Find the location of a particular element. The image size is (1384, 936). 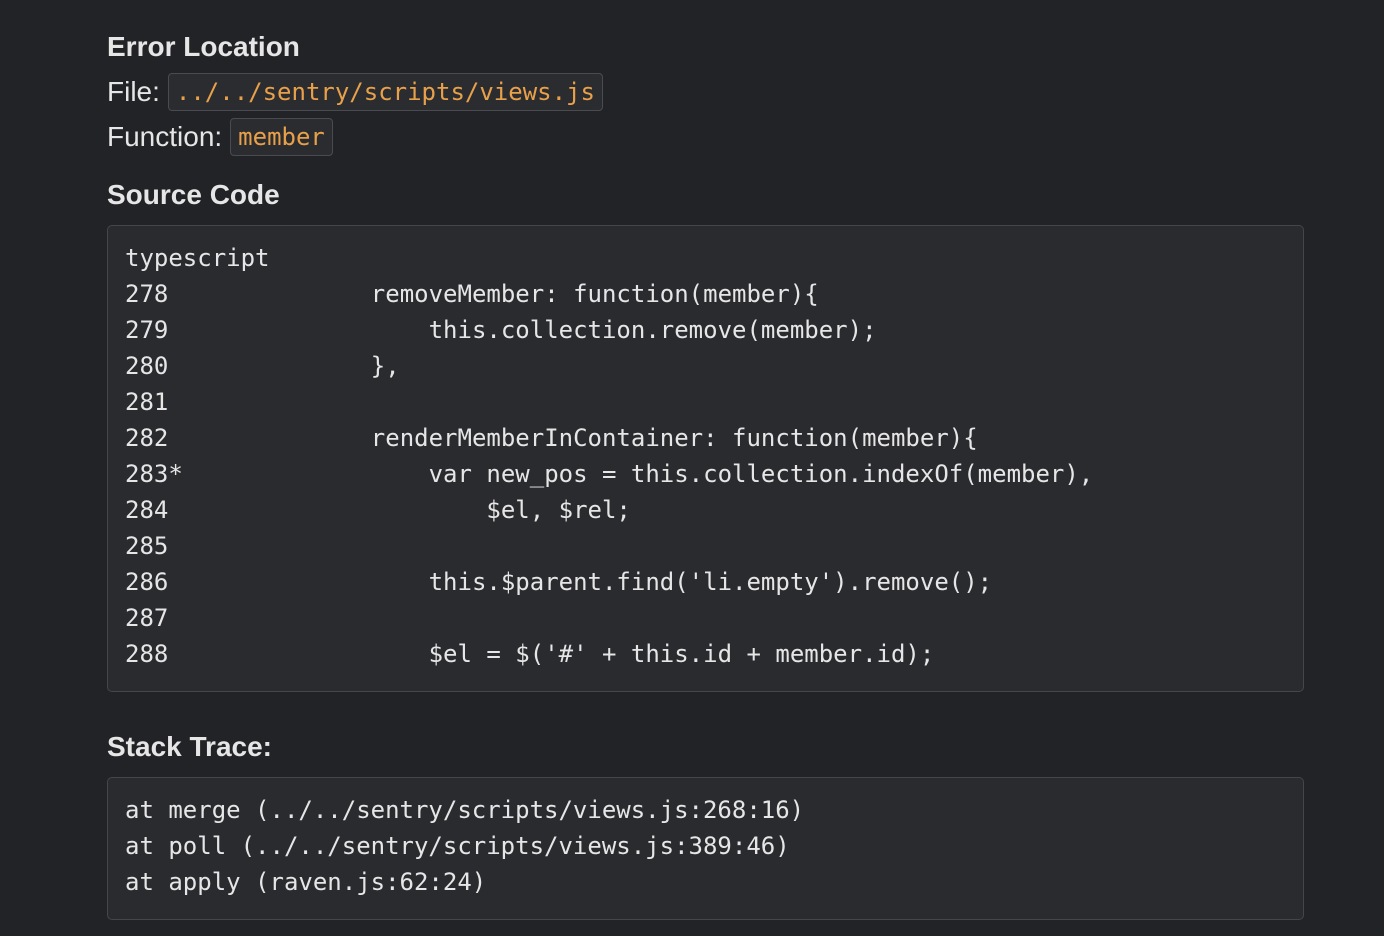

code-language-label: typescript is located at coordinates (197, 258).